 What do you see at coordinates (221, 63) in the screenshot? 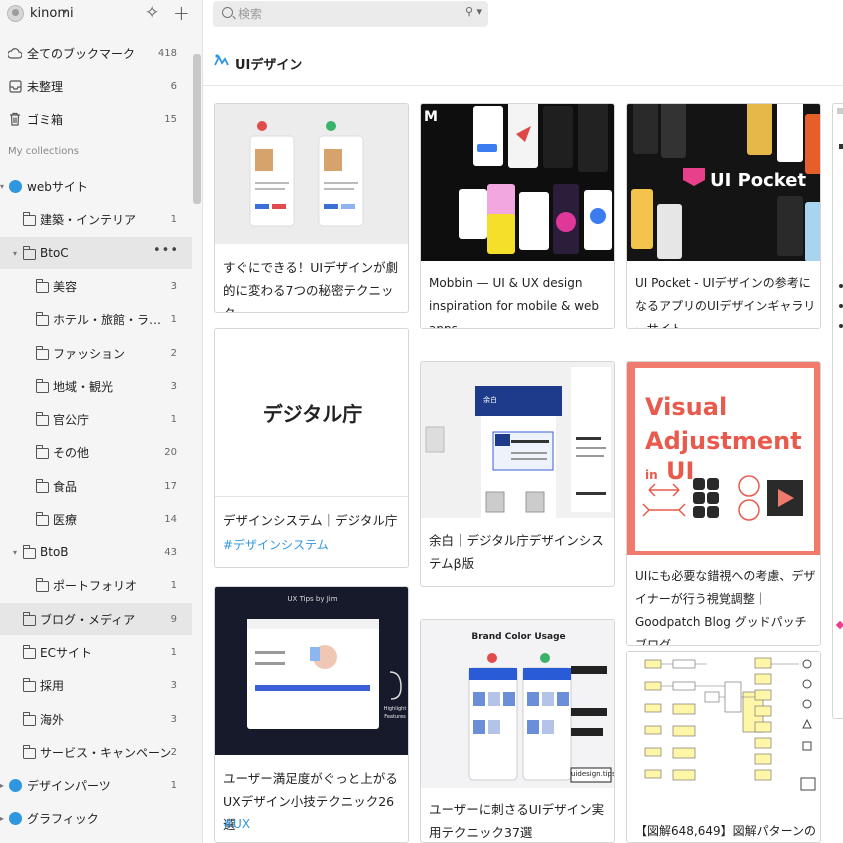
I see `uidesign-icon` at bounding box center [221, 63].